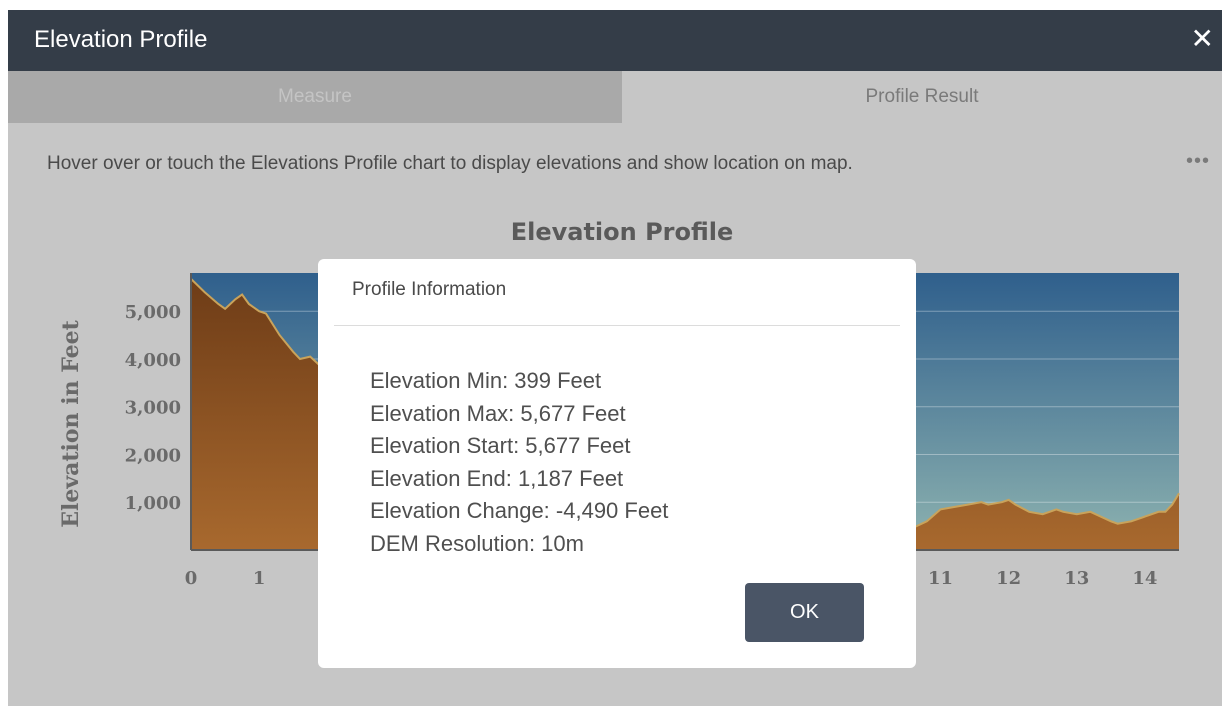 The width and height of the screenshot is (1228, 706). Describe the element at coordinates (498, 413) in the screenshot. I see `info-elevation-max: Elevation Max: 5,677 Feet` at that location.